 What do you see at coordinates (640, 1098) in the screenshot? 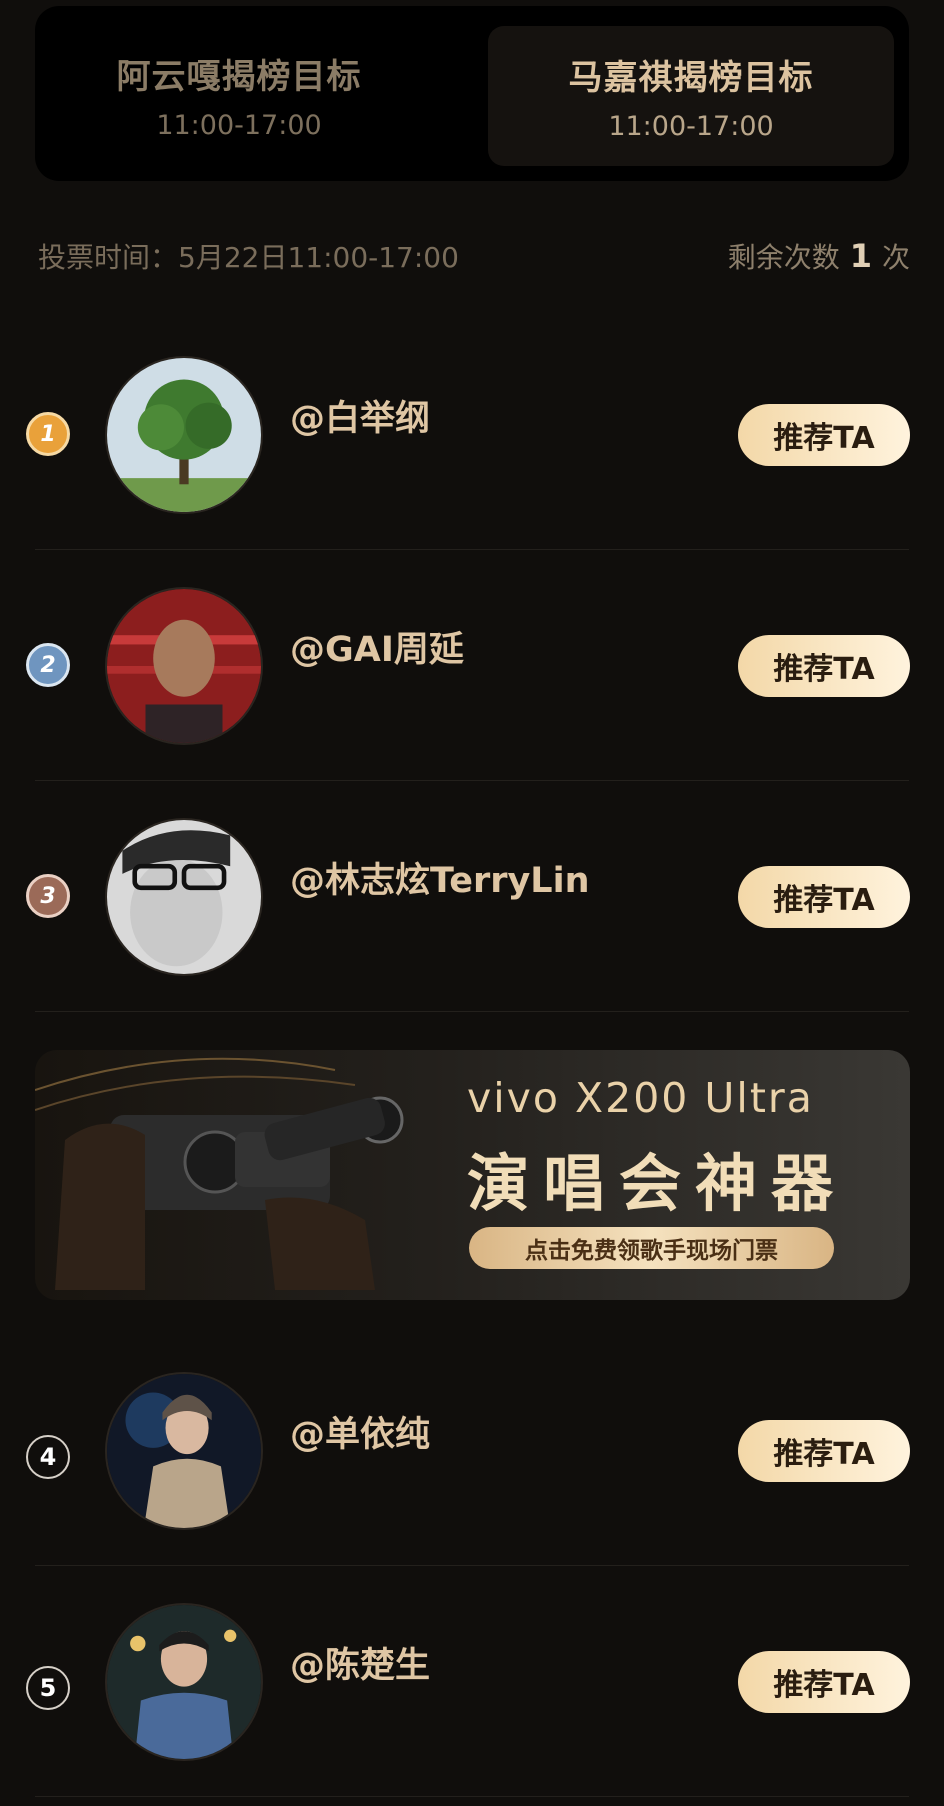
I see `banner-brand: vivo X200 Ultra` at bounding box center [640, 1098].